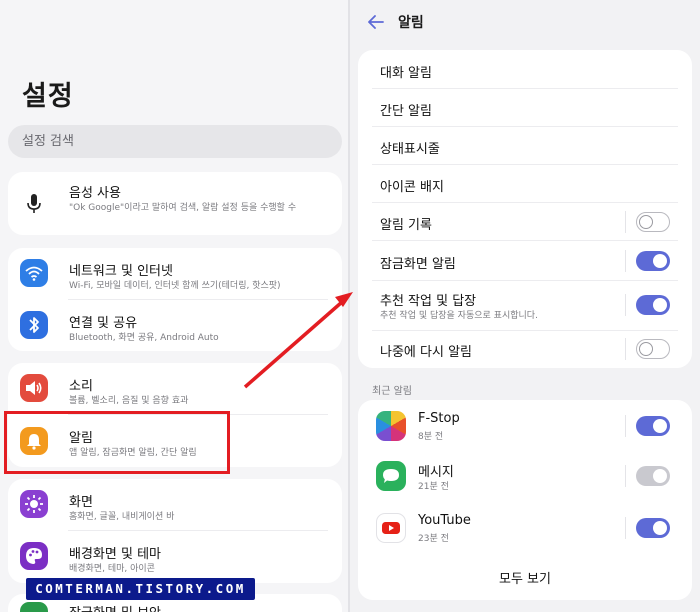 The height and width of the screenshot is (612, 700). What do you see at coordinates (439, 418) in the screenshot?
I see `app-name: F-Stop` at bounding box center [439, 418].